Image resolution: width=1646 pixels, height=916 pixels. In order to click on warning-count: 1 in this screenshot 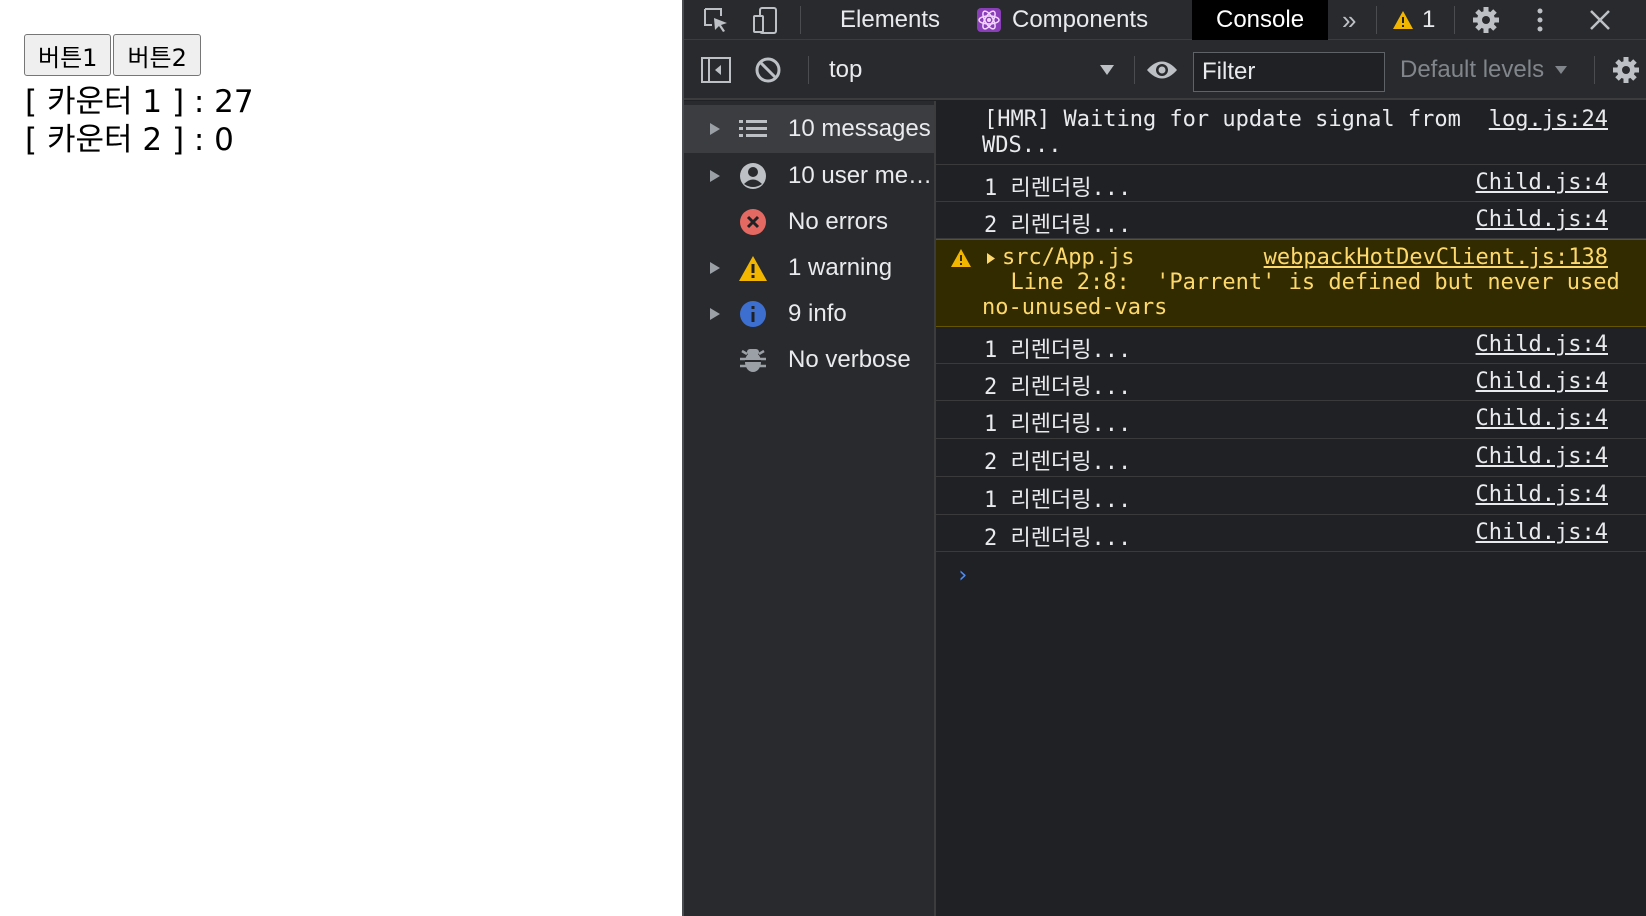, I will do `click(1429, 19)`.